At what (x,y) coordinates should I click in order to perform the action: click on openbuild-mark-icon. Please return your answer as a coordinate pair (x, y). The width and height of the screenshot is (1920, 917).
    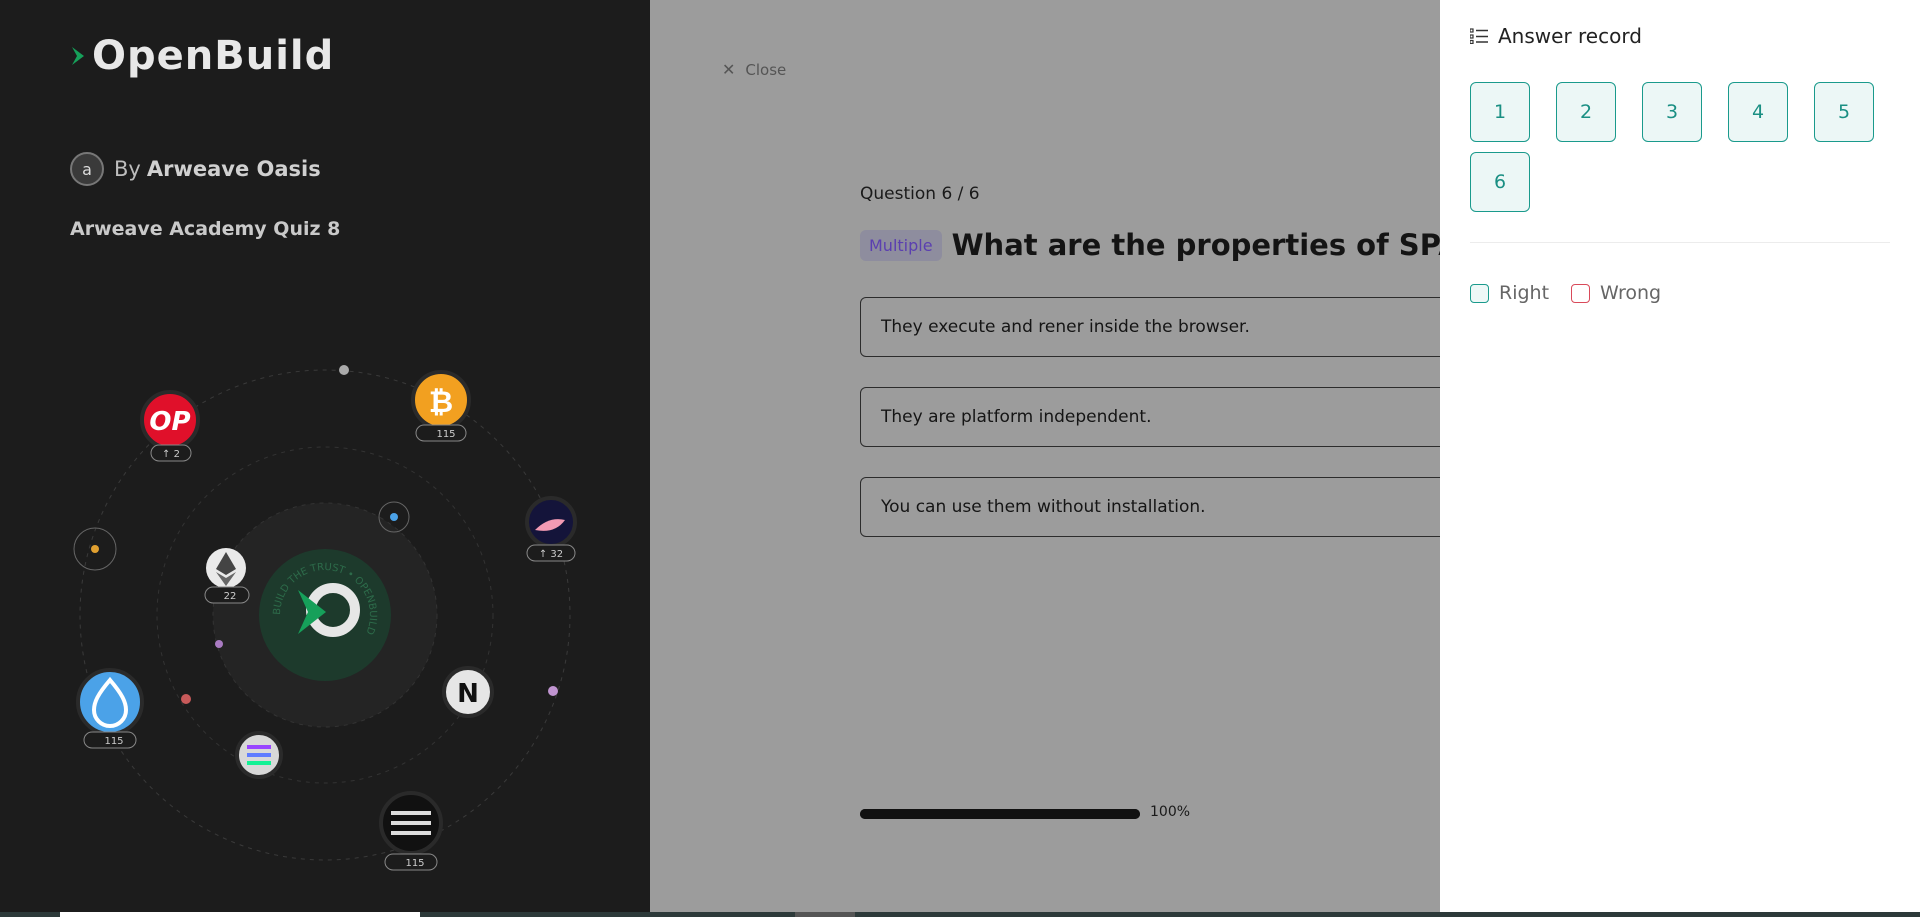
    Looking at the image, I should click on (78, 56).